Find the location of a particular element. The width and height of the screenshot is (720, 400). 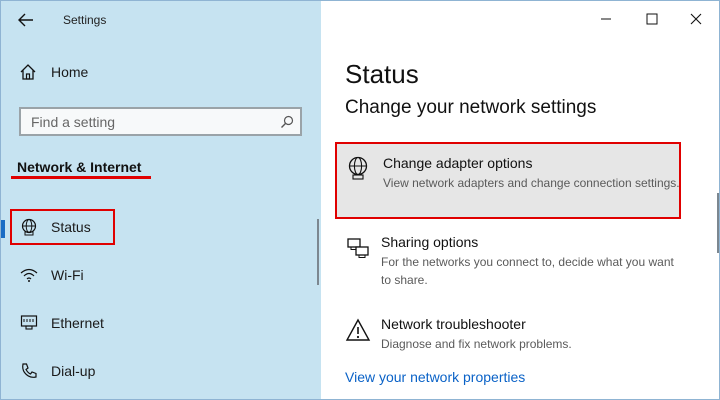

close-icon is located at coordinates (696, 19).